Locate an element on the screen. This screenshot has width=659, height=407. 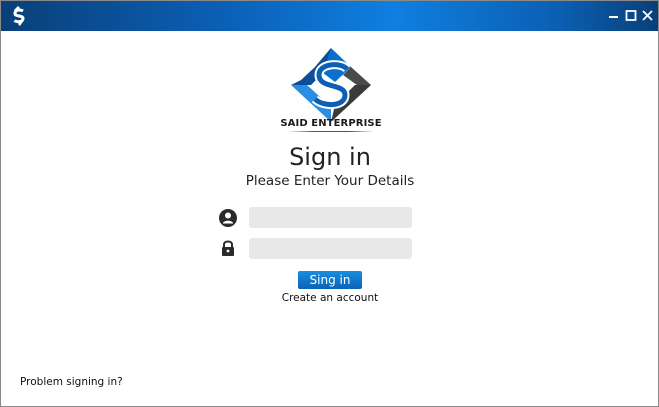
username-field is located at coordinates (330, 217).